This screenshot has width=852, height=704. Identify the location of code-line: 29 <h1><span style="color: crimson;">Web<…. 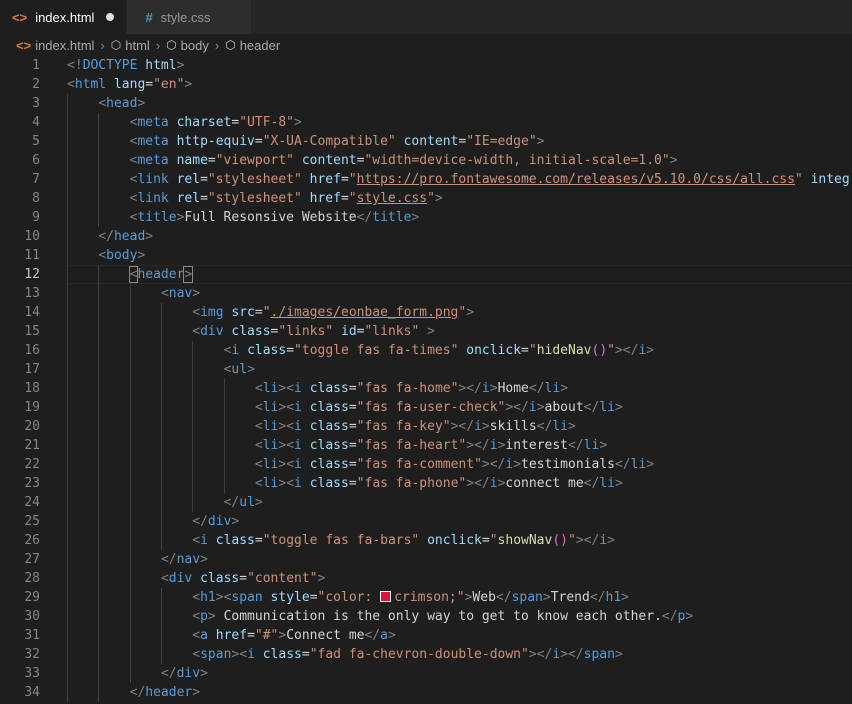
(426, 597).